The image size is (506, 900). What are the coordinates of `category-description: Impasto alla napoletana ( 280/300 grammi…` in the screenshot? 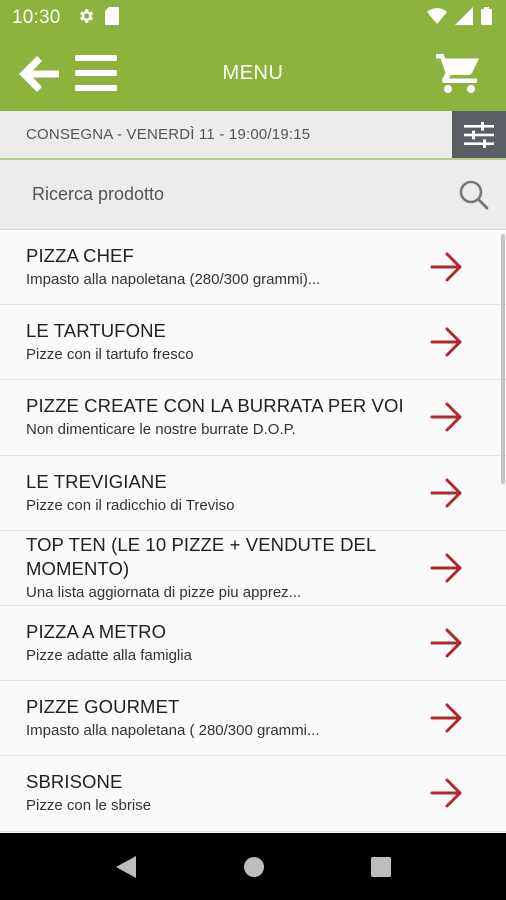 It's located at (173, 731).